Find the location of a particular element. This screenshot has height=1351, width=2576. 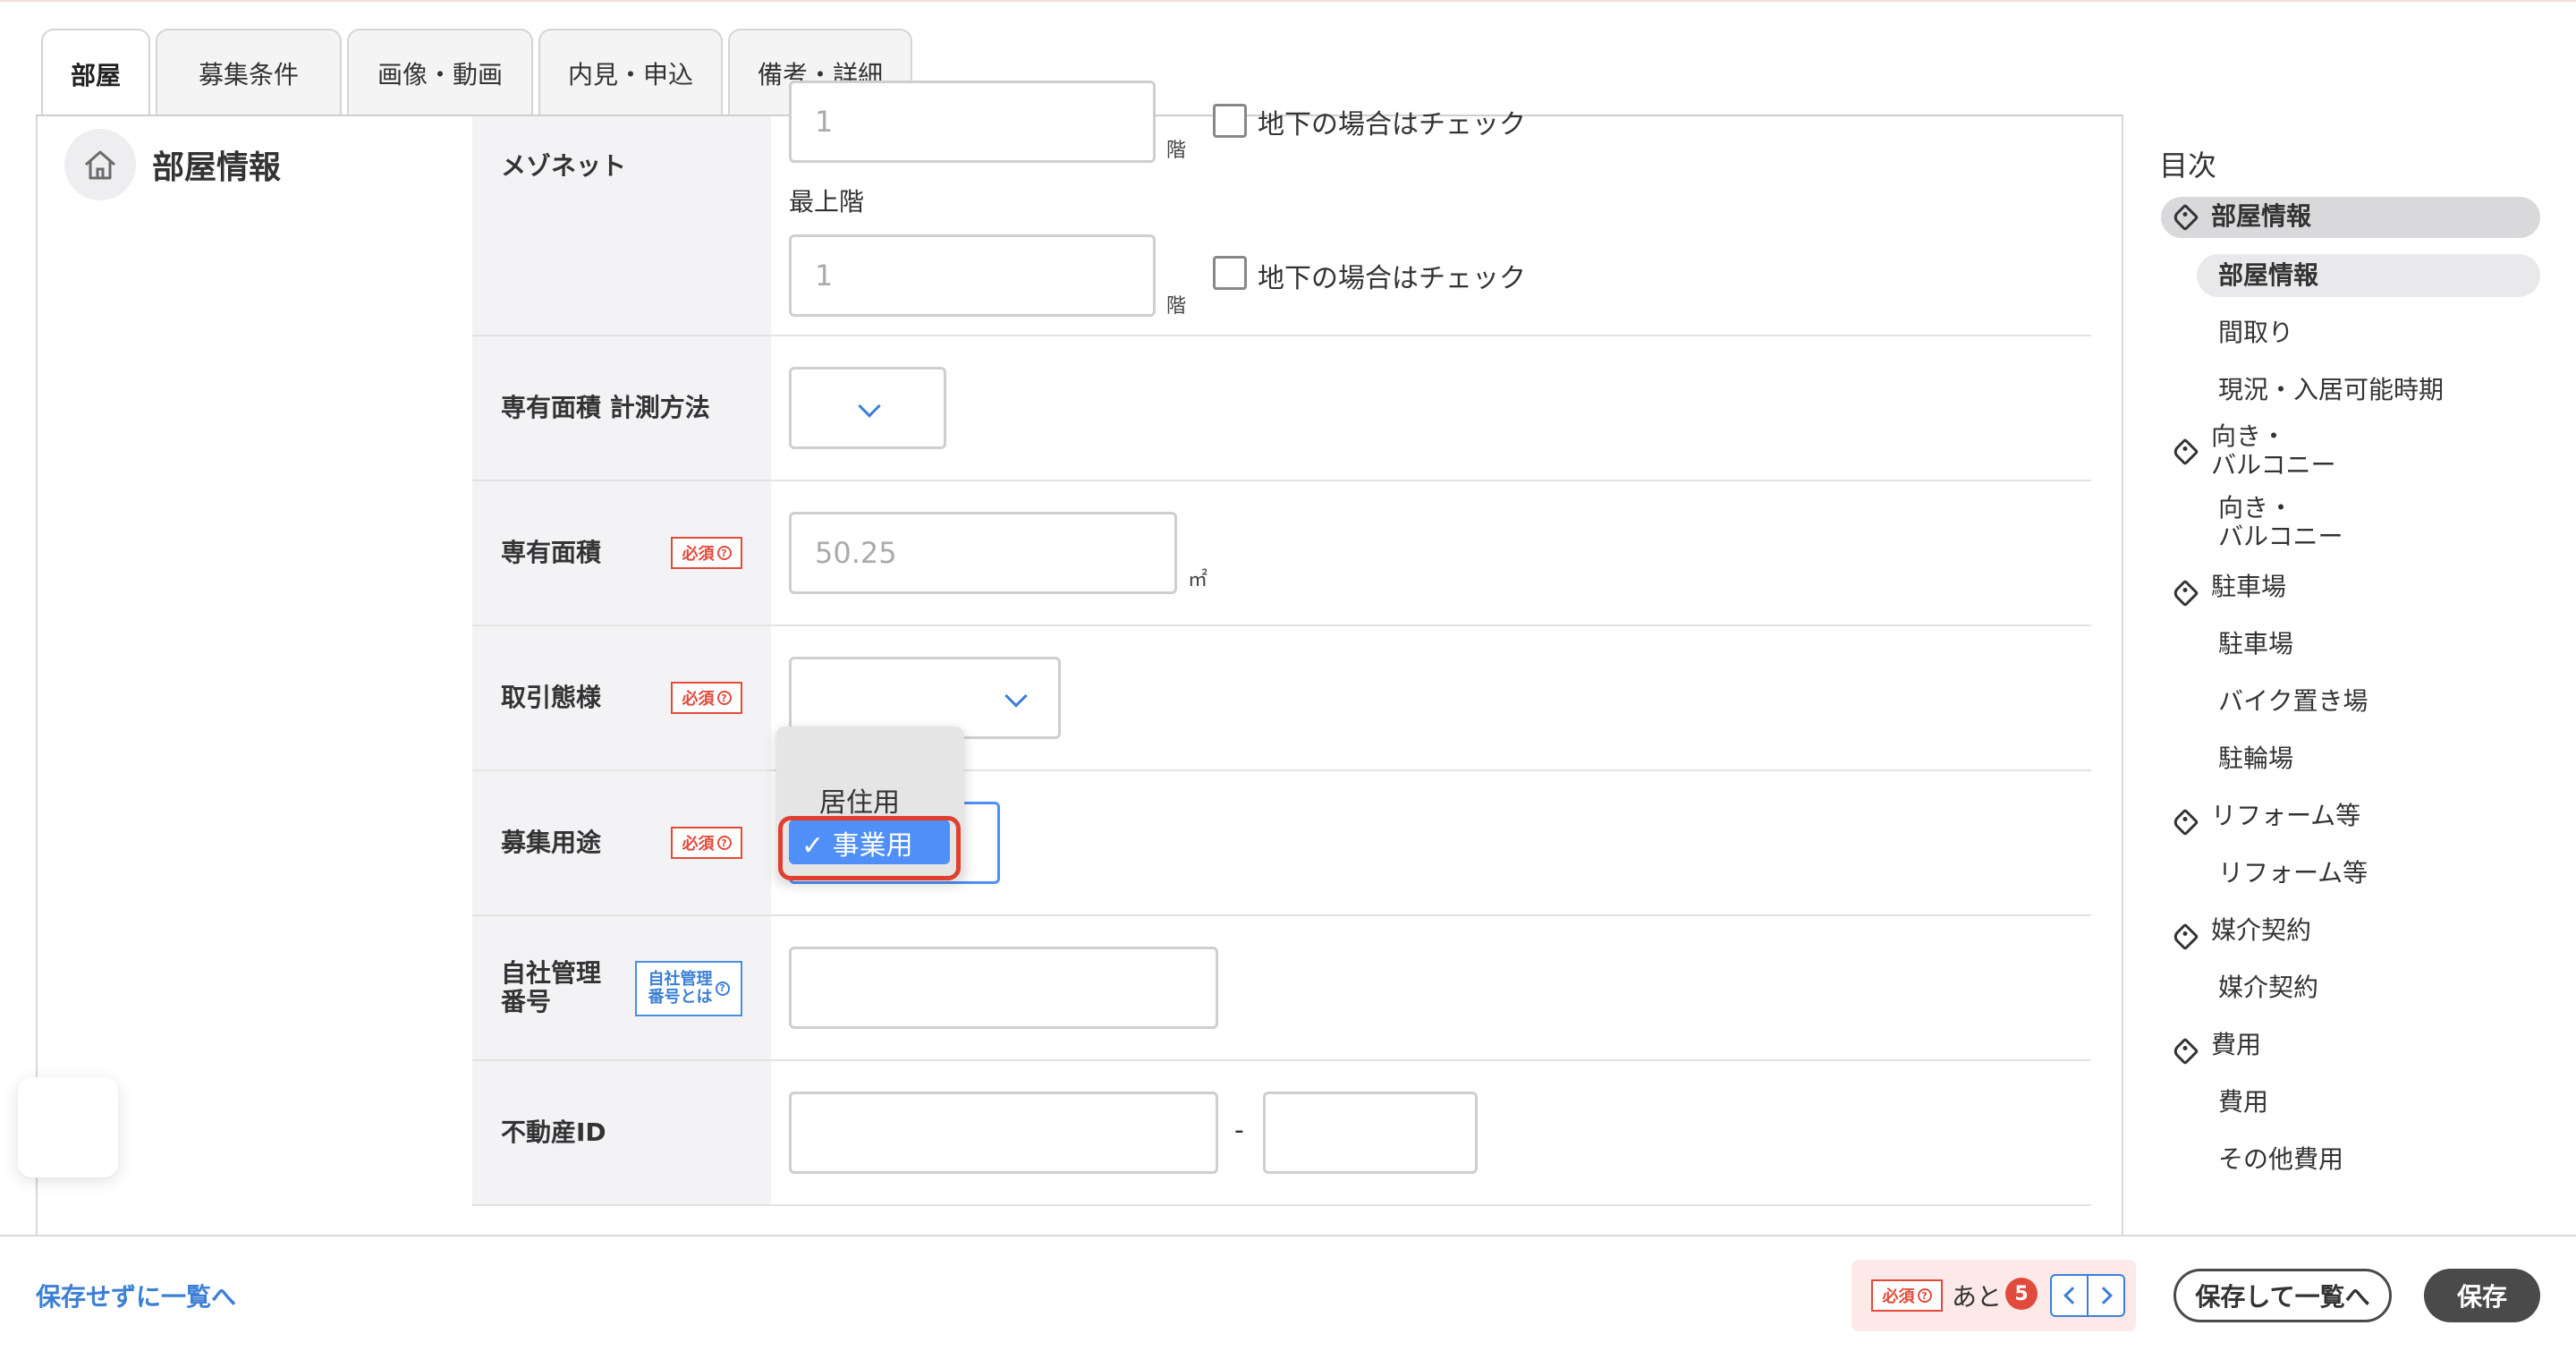

mgmt-number-info-line1: 自社管理 is located at coordinates (680, 980).